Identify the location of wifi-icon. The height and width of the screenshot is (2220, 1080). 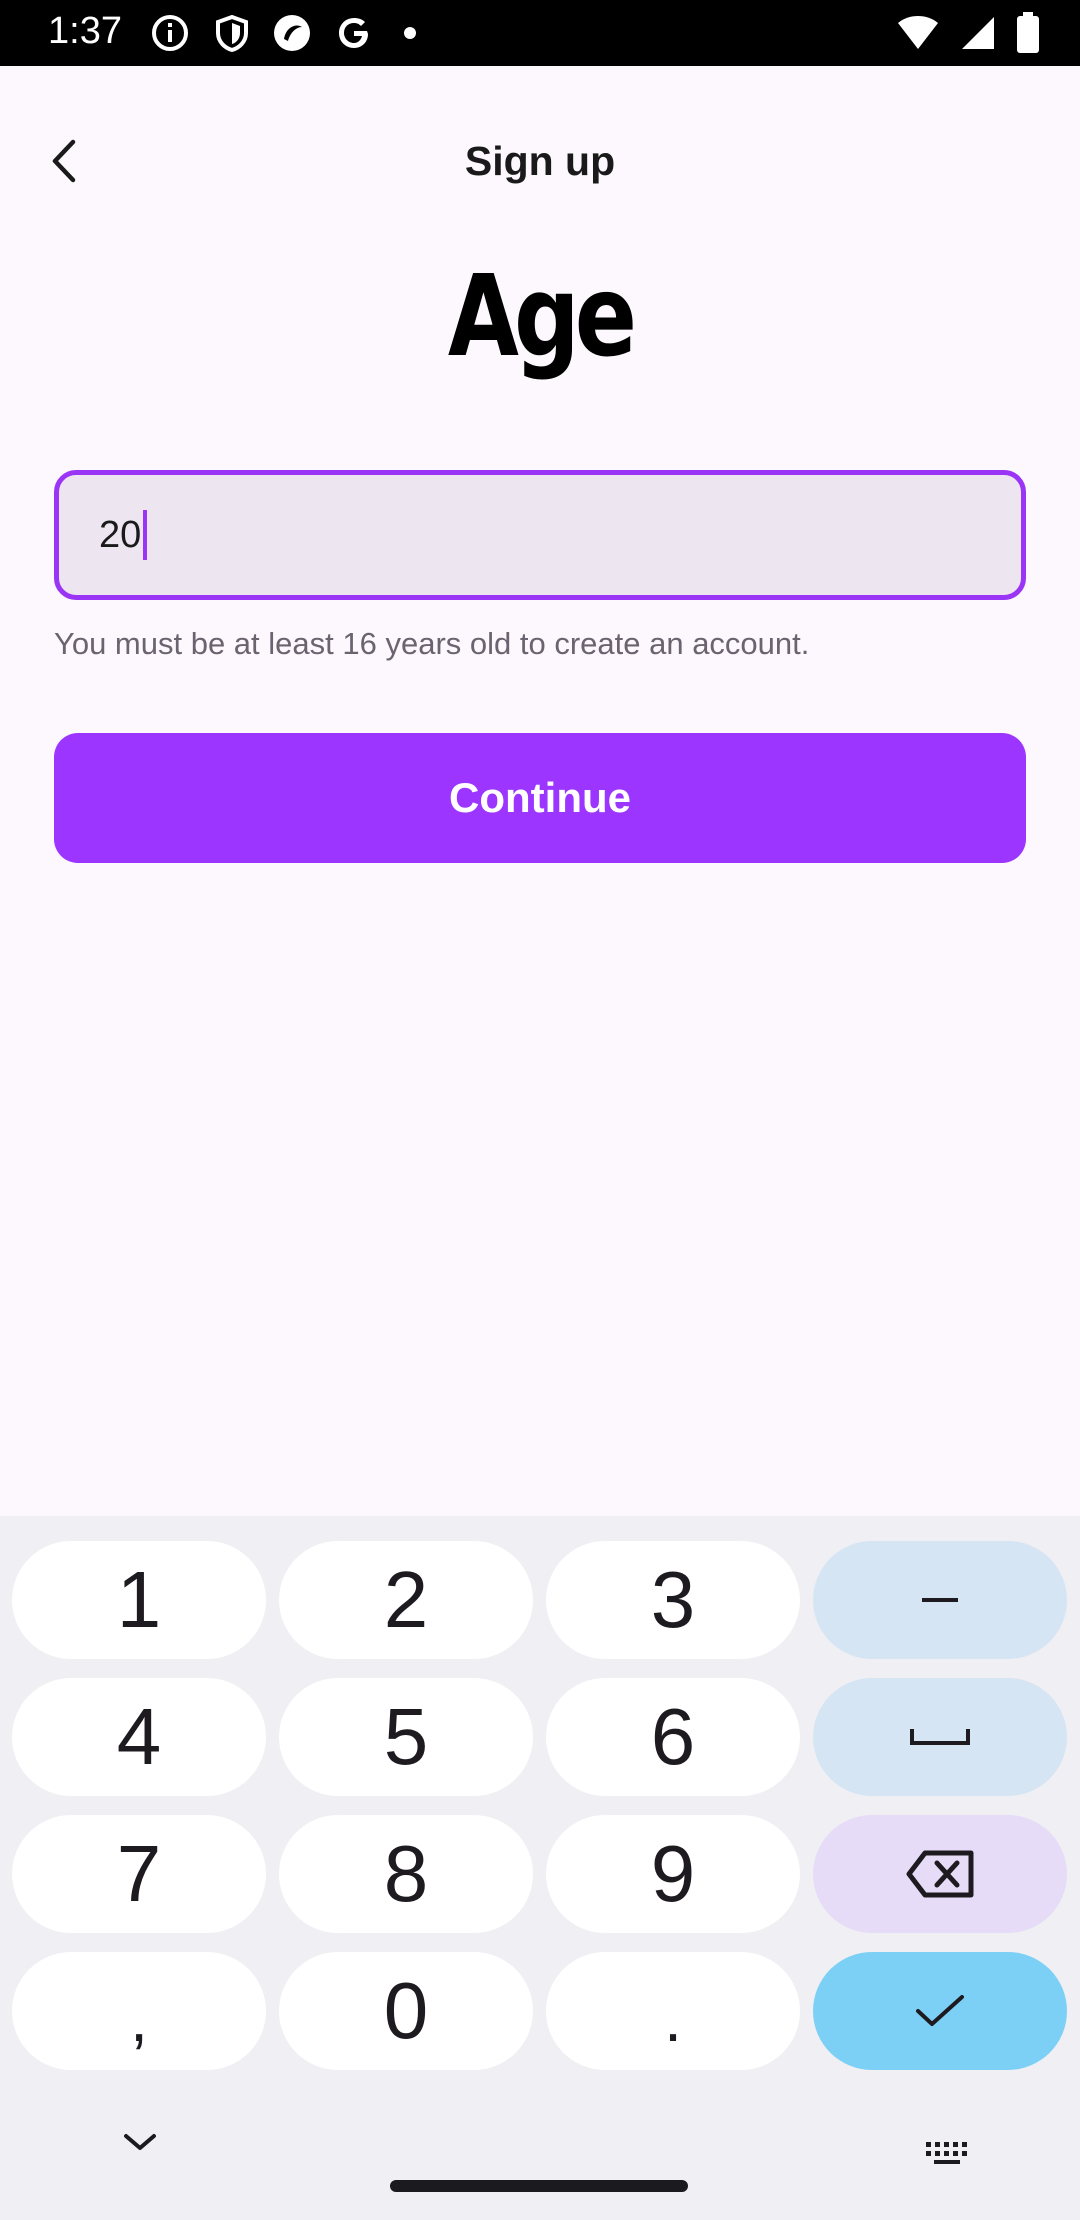
(918, 32).